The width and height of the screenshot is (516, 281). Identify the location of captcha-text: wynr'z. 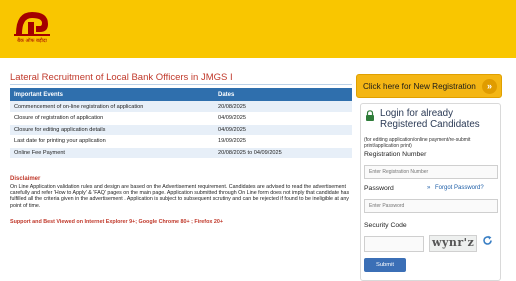
(453, 242).